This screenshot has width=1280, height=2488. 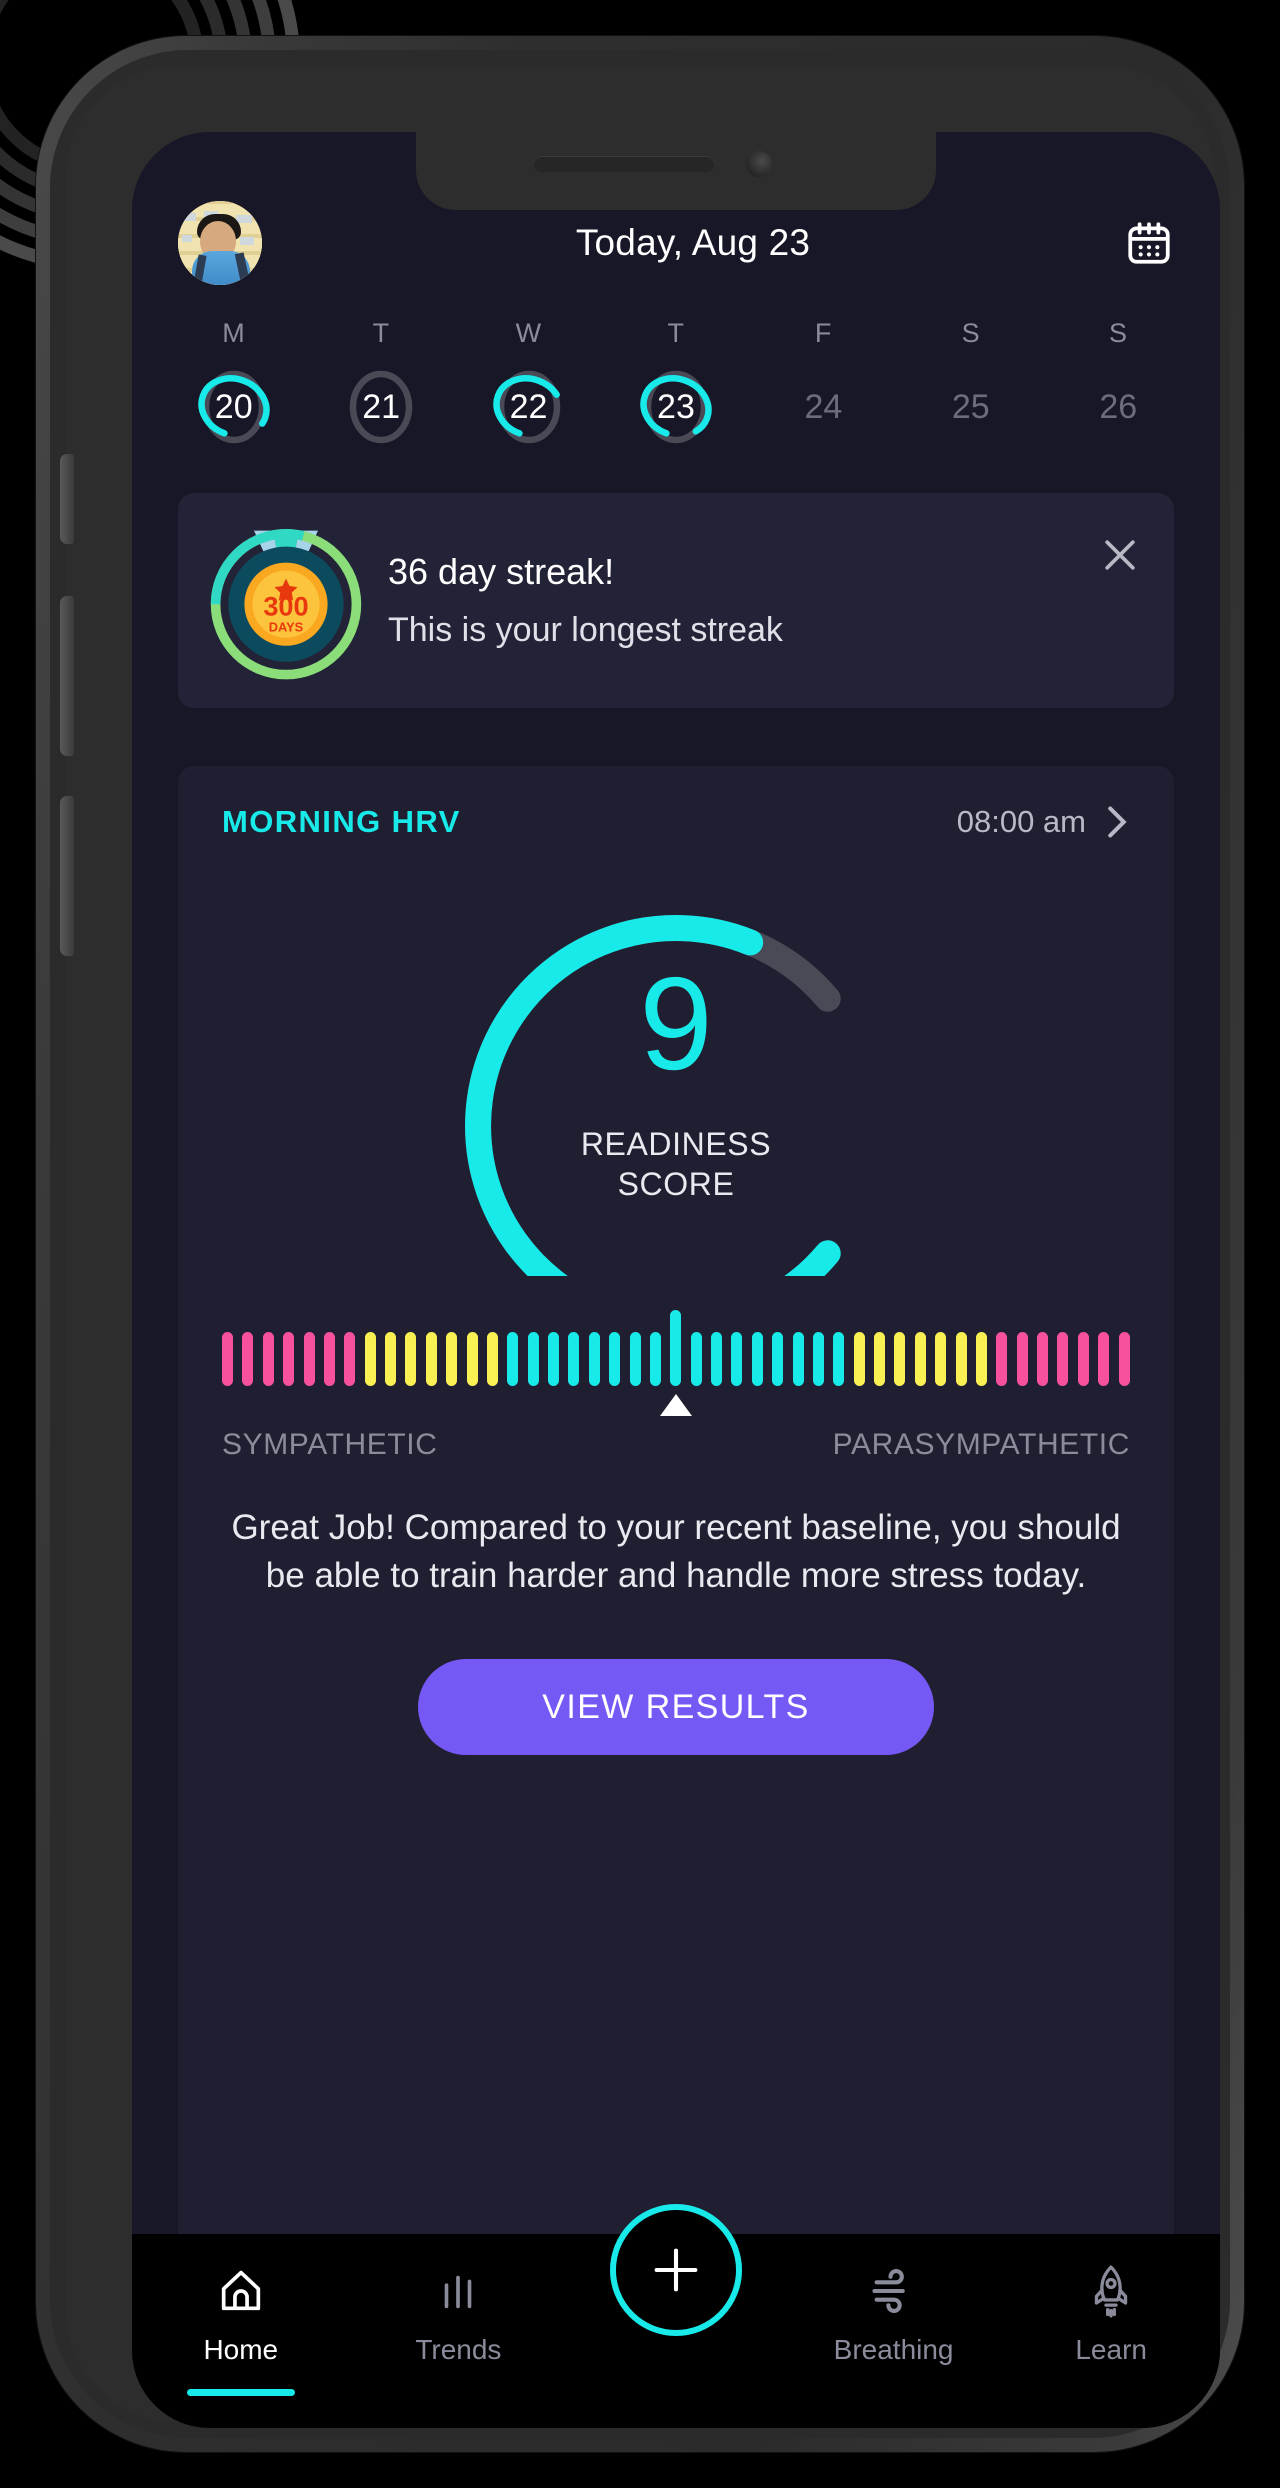 What do you see at coordinates (676, 407) in the screenshot?
I see `day-ring: 23` at bounding box center [676, 407].